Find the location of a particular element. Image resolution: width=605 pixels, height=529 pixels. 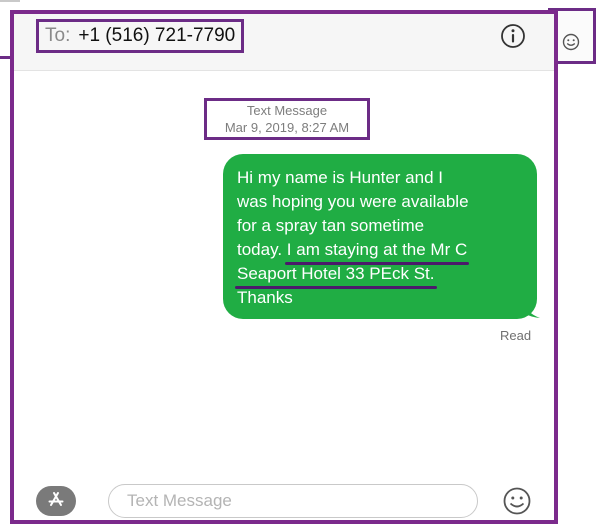

highlighted-address: Seaport Hotel 33 PEck St. is located at coordinates (335, 275).